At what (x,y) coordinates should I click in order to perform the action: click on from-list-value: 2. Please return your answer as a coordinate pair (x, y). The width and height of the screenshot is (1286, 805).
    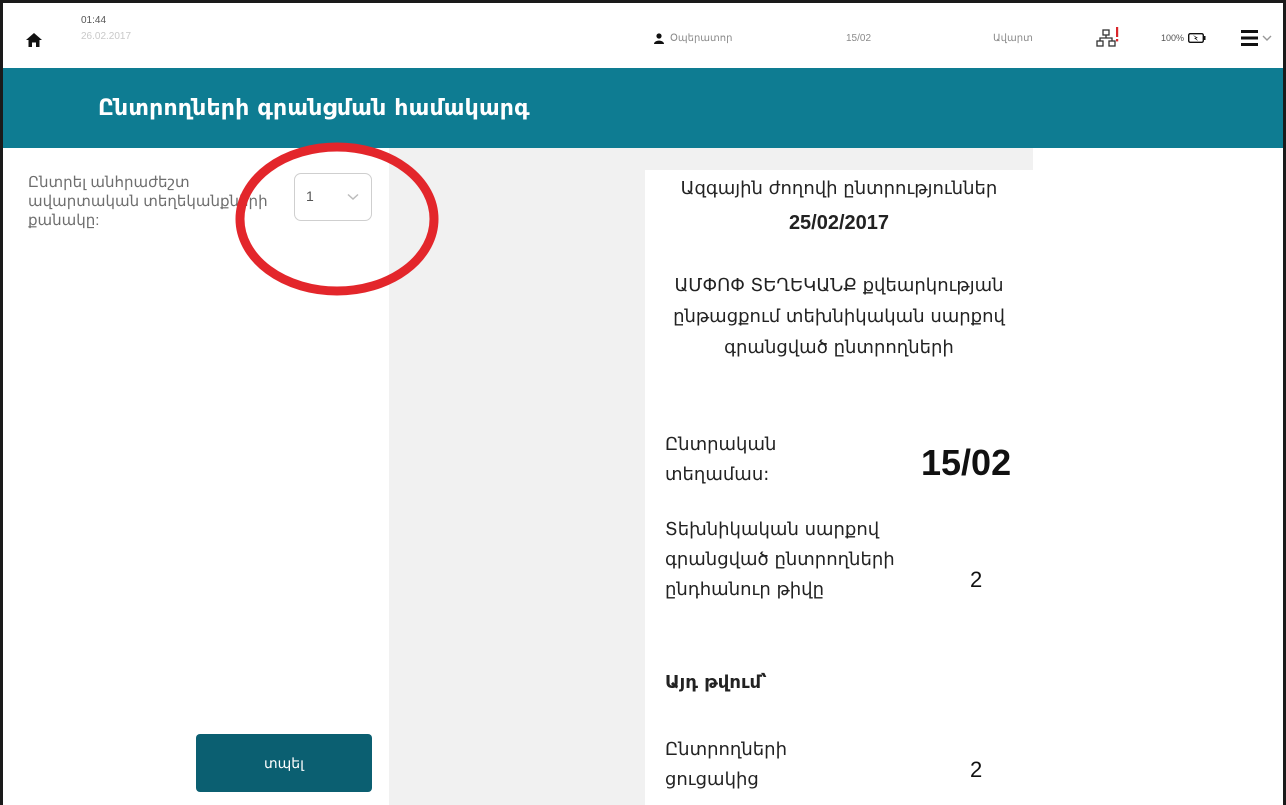
    Looking at the image, I should click on (976, 769).